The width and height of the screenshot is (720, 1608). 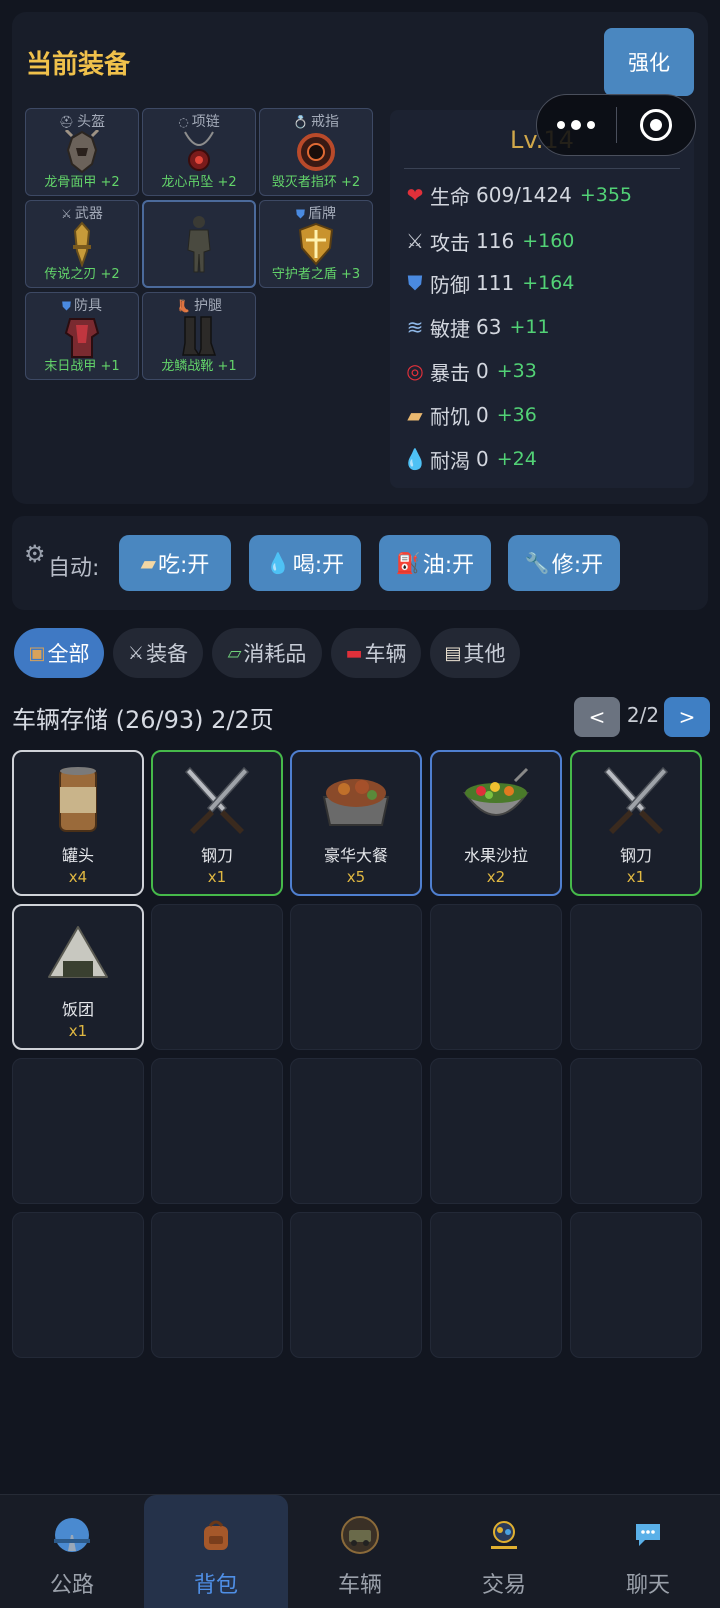 I want to click on dragon-boots-icon, so click(x=199, y=336).